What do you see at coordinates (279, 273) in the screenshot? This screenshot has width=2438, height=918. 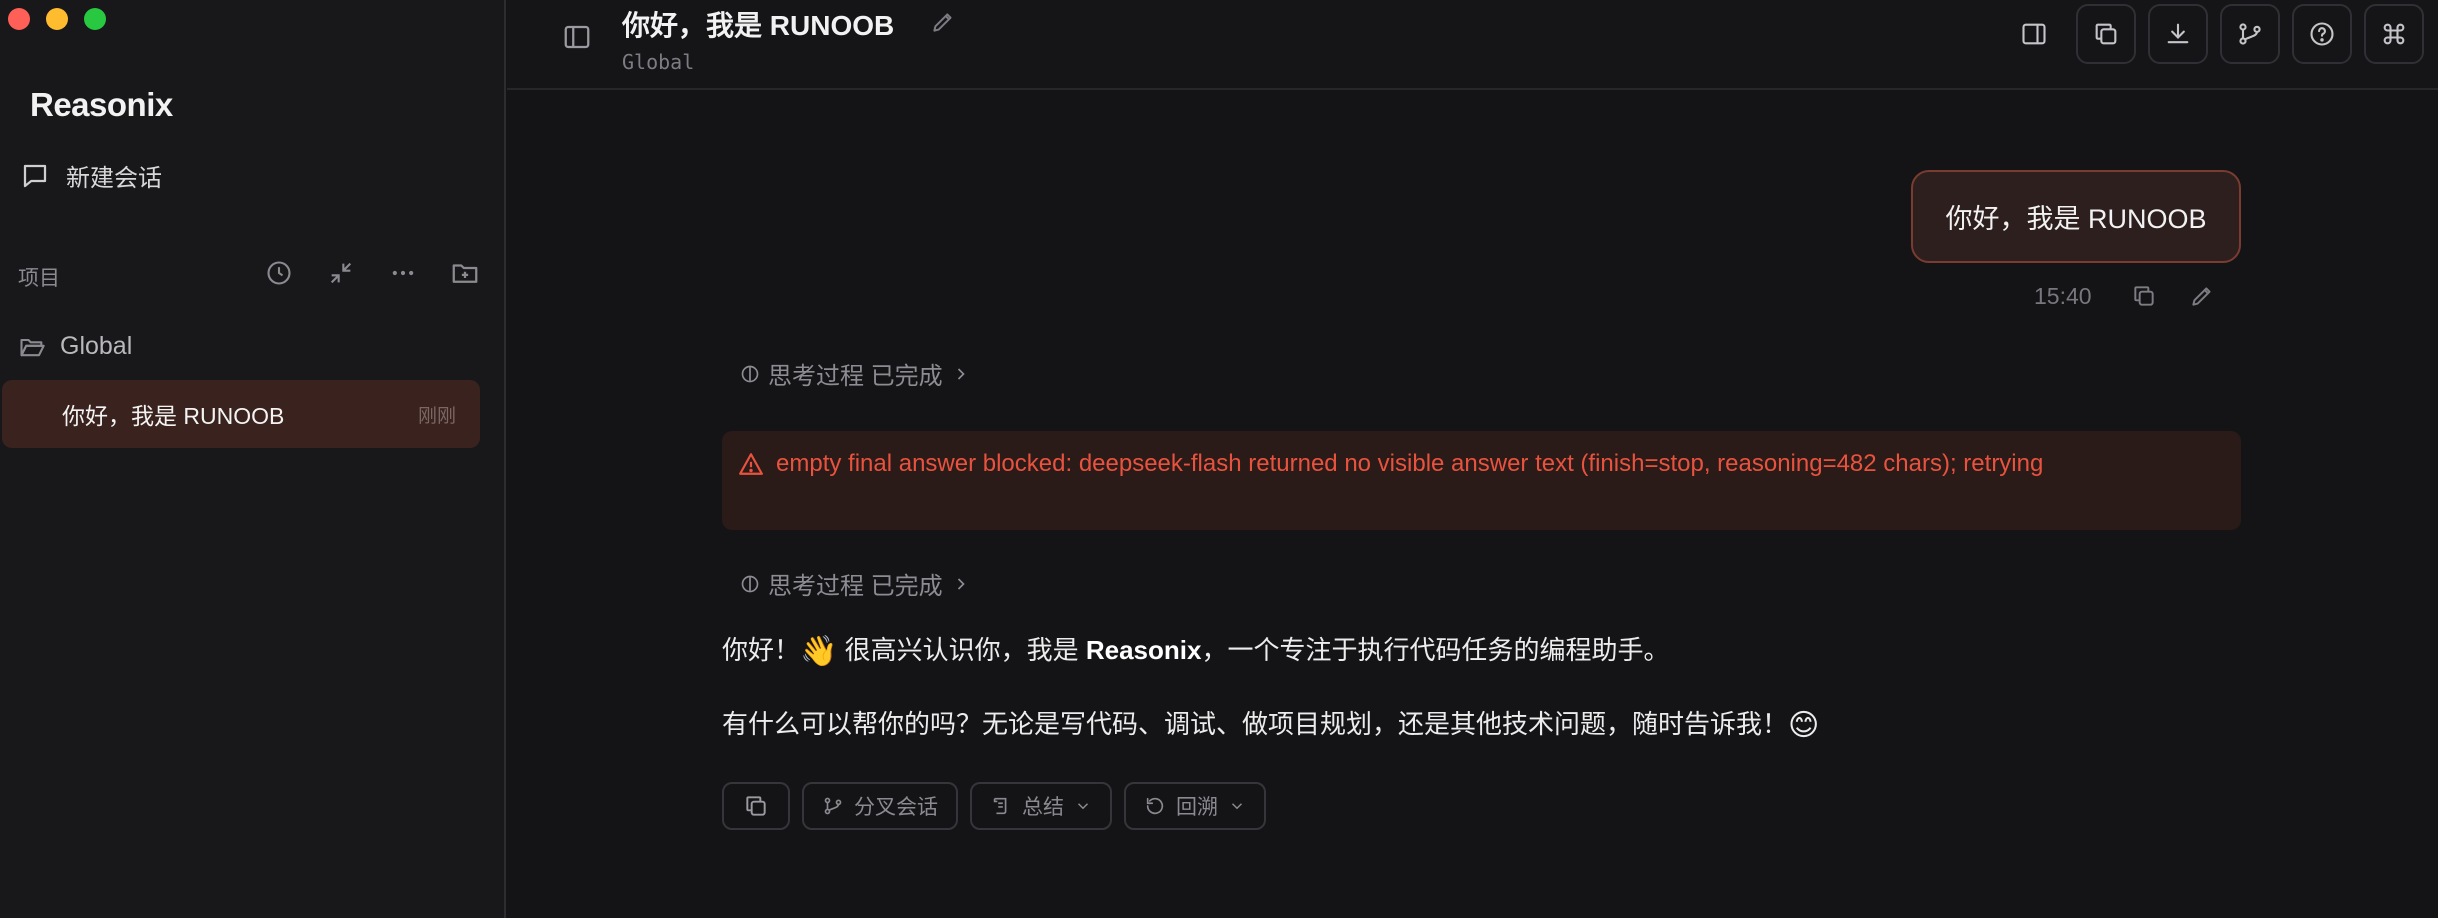 I see `history-icon` at bounding box center [279, 273].